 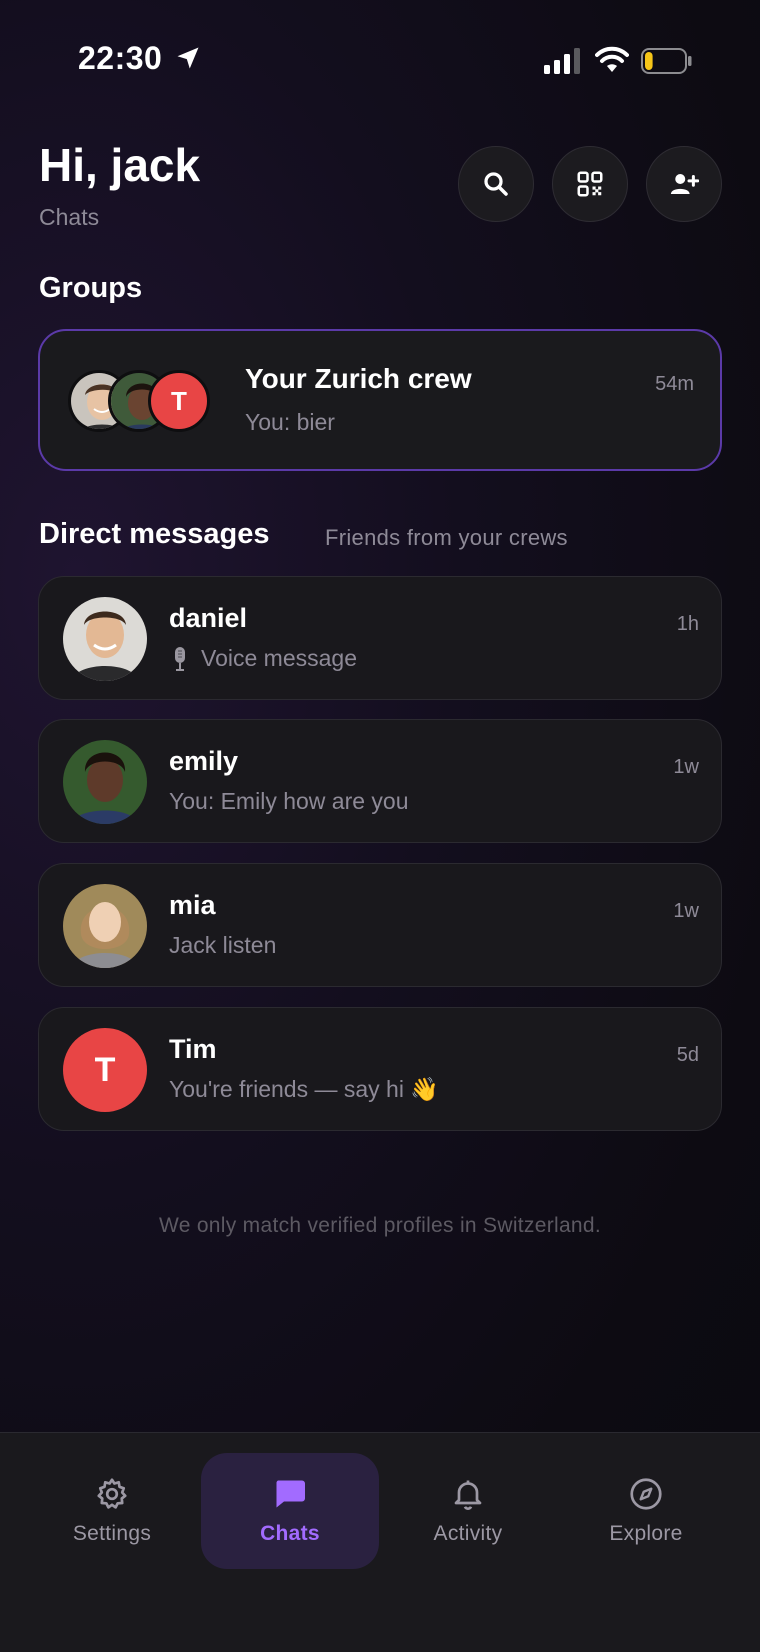 What do you see at coordinates (380, 60) in the screenshot?
I see `status-bar: 22:30` at bounding box center [380, 60].